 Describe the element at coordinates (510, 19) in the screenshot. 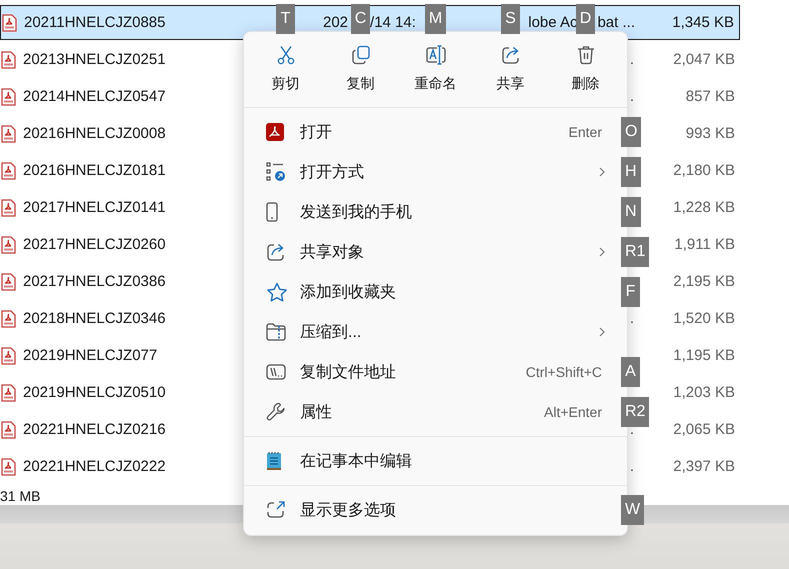

I see `keytip-badge: S` at that location.